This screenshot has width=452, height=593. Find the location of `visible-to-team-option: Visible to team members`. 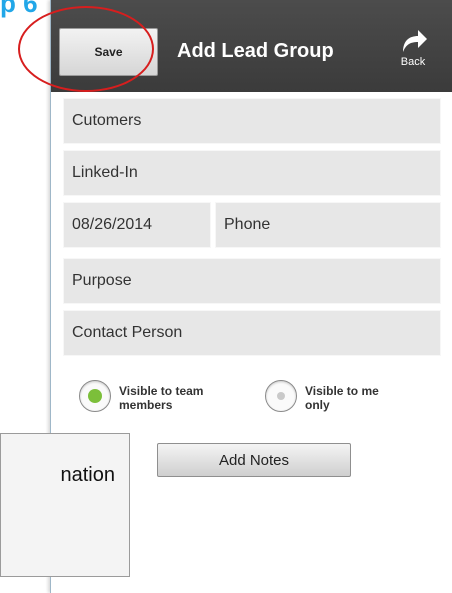

visible-to-team-option: Visible to team members is located at coordinates (147, 396).